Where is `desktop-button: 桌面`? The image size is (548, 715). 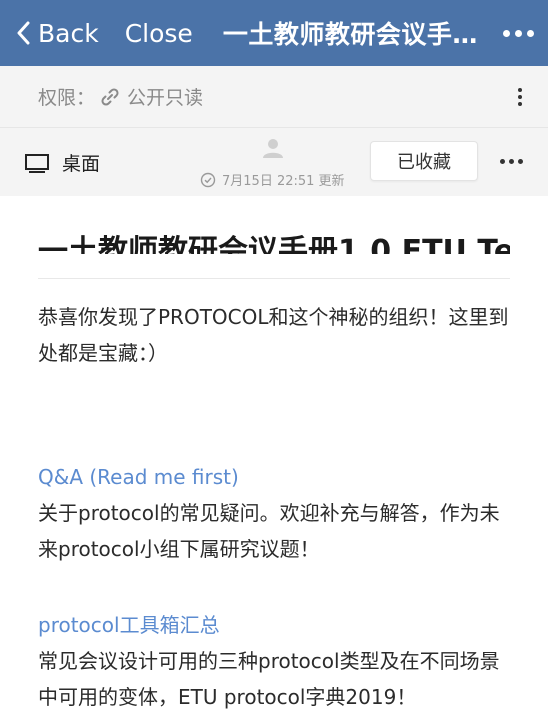 desktop-button: 桌面 is located at coordinates (62, 162).